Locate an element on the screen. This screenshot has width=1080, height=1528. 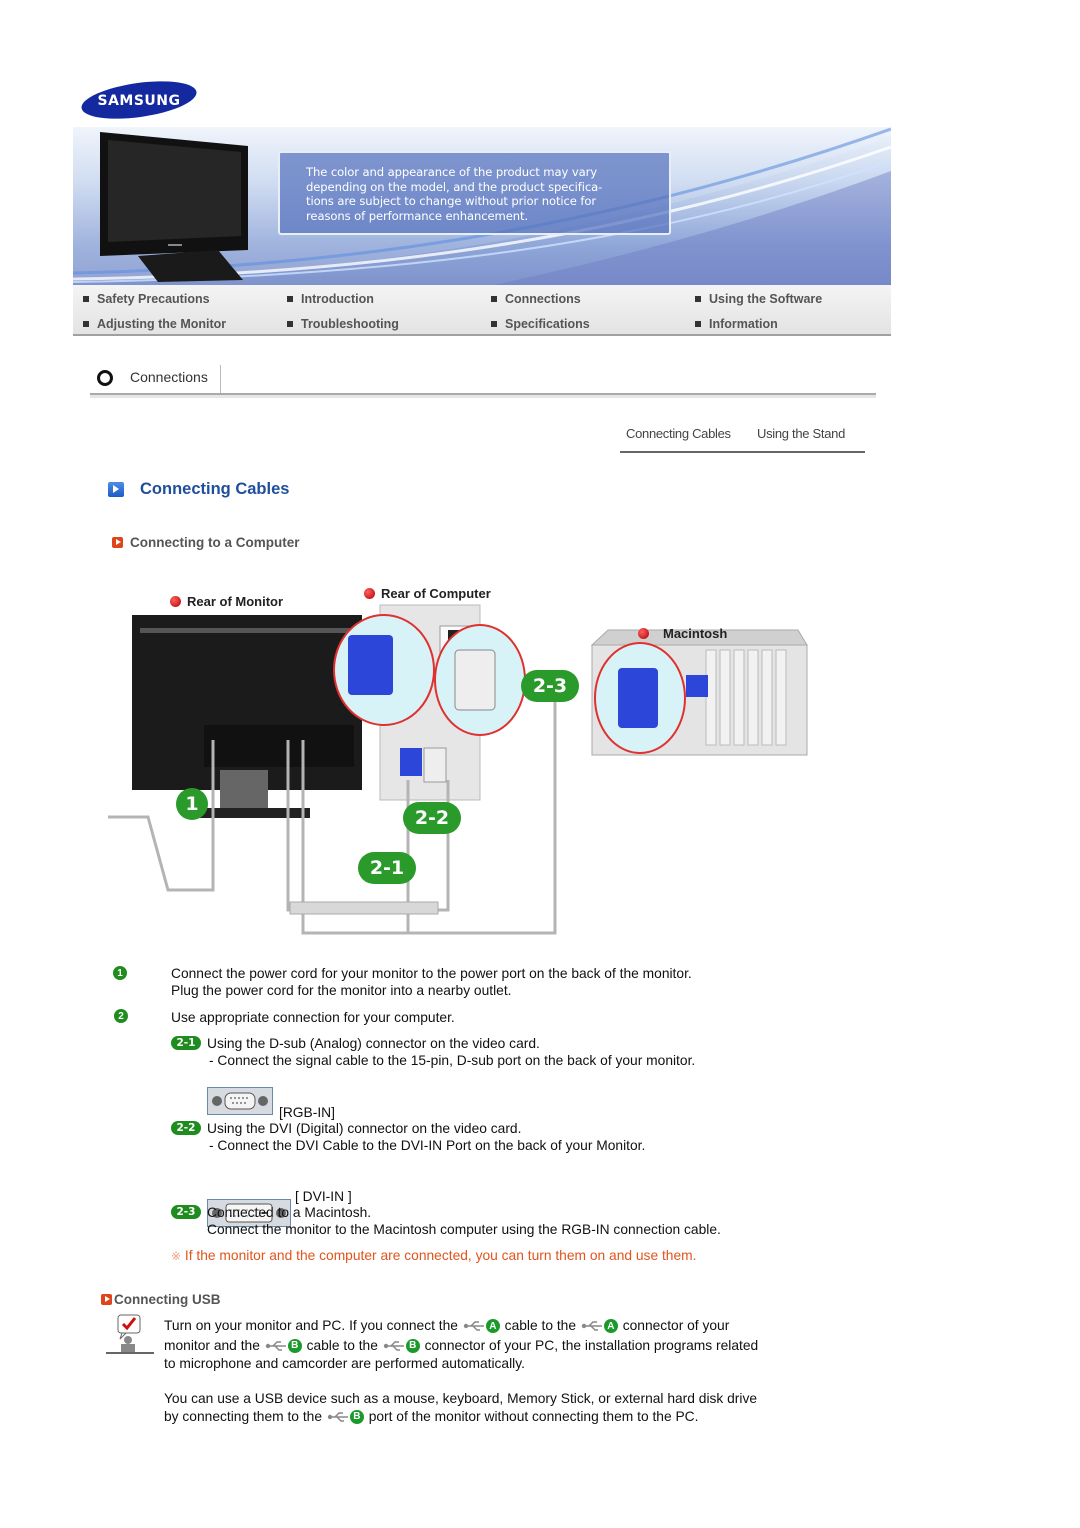
step-1-badge: 1 is located at coordinates (120, 973).